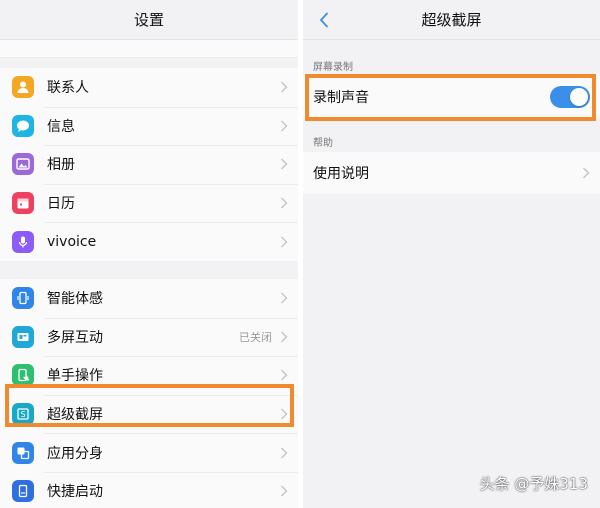  What do you see at coordinates (23, 241) in the screenshot?
I see `microphone-icon` at bounding box center [23, 241].